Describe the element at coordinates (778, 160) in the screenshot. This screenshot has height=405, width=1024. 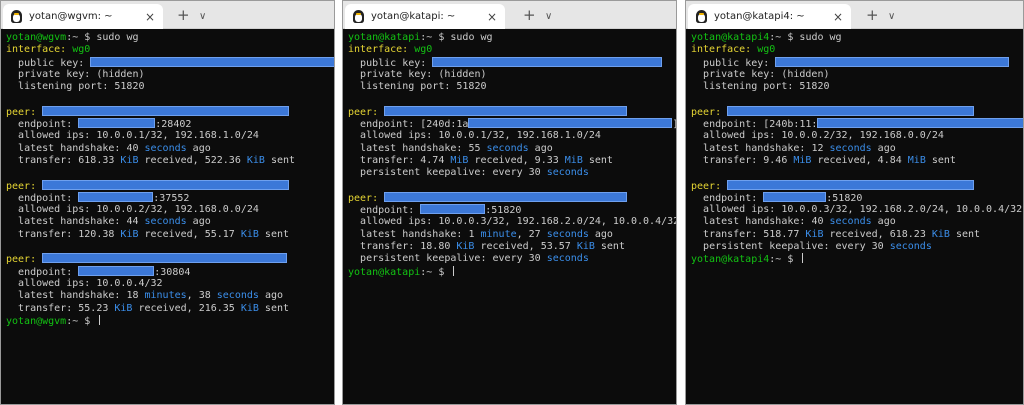
I see `received-amount: 9.46` at that location.